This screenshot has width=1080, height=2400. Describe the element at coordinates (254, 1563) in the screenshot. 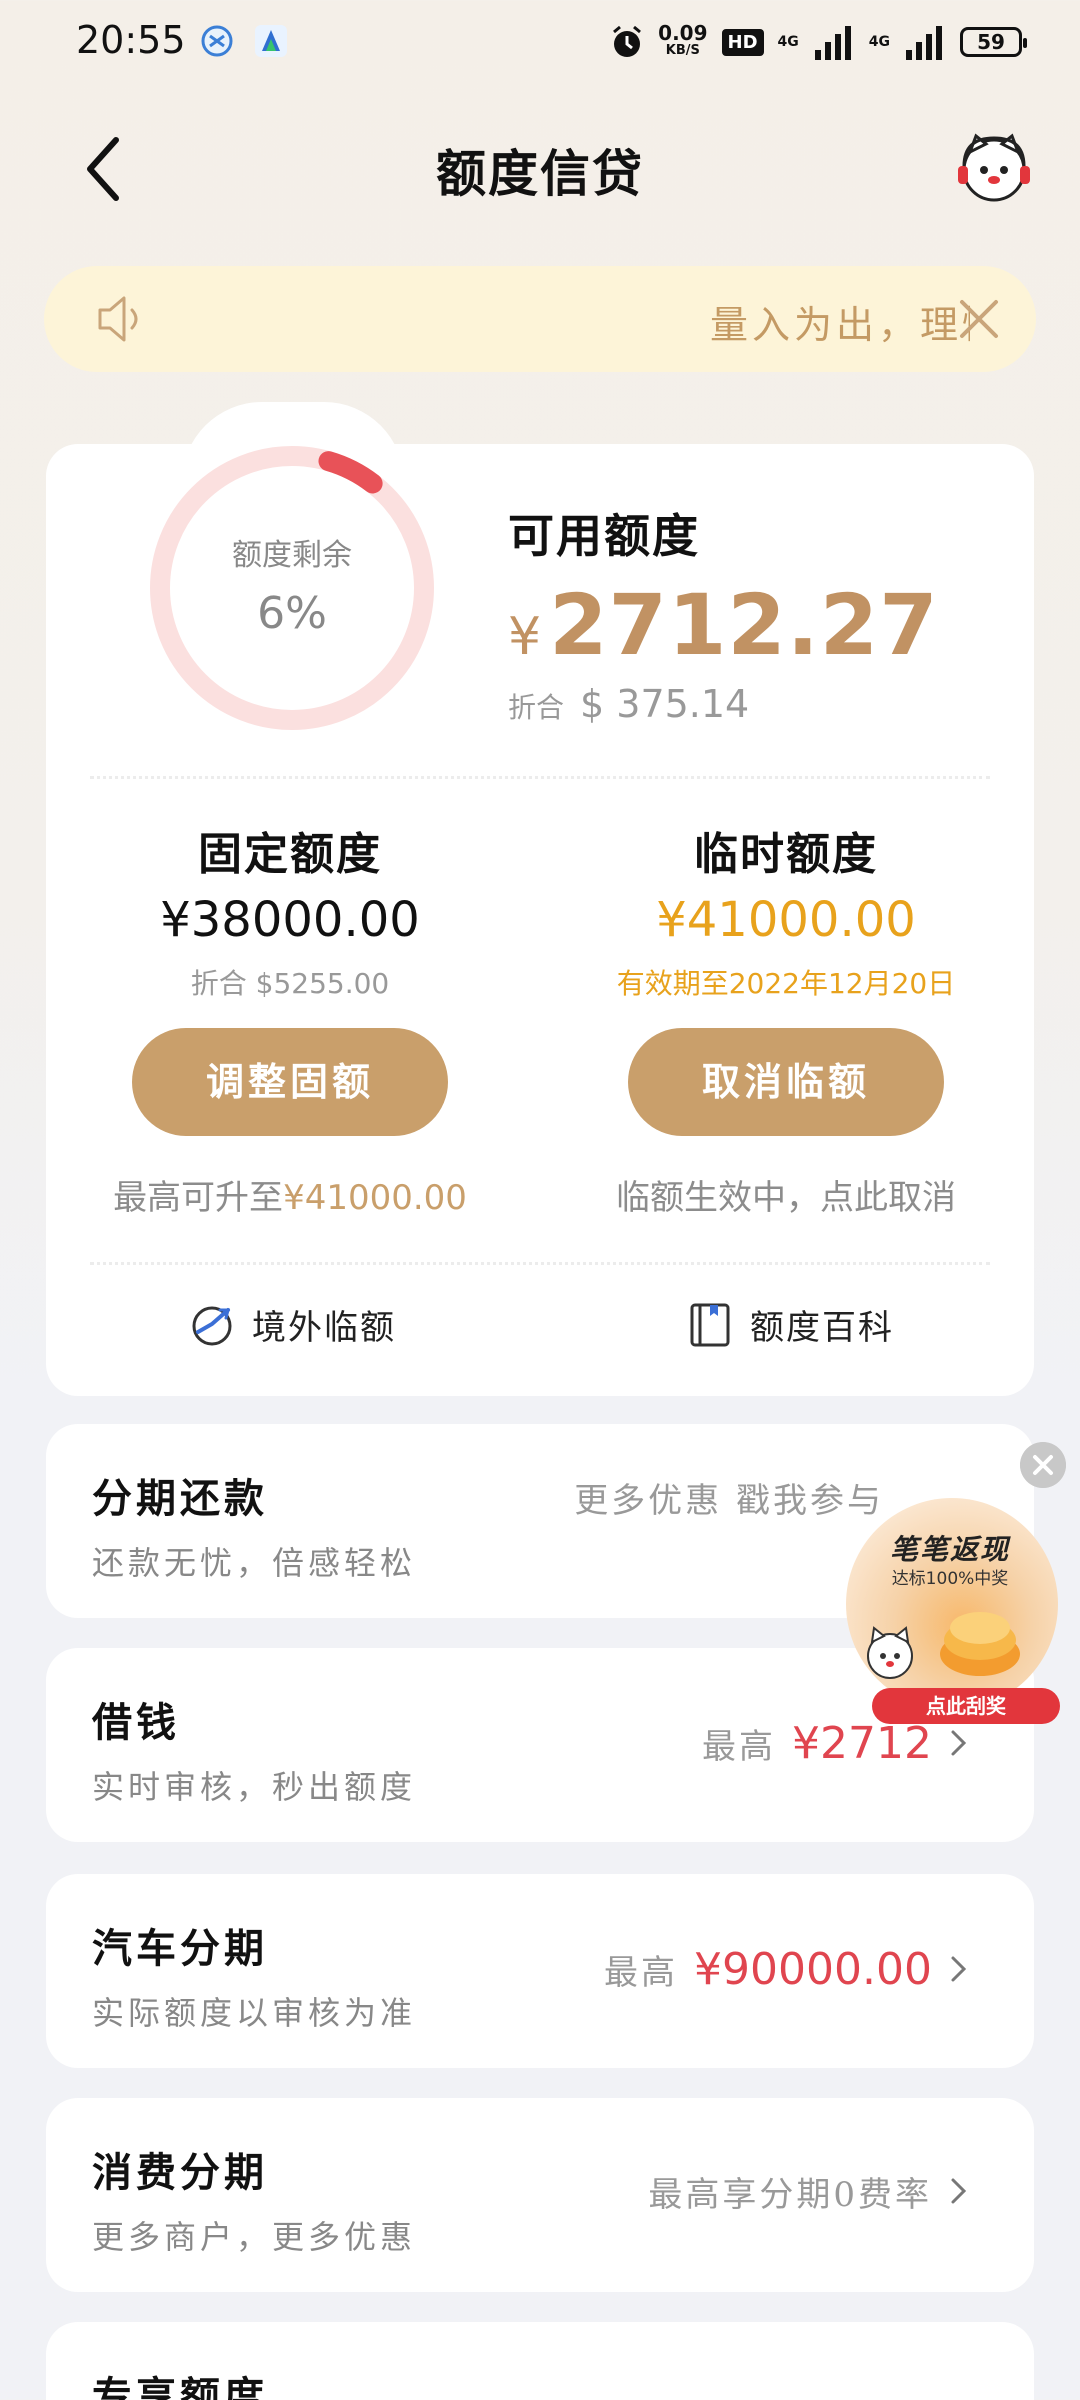

I see `list-item-subtitle: 还款无忧，倍感轻松` at that location.